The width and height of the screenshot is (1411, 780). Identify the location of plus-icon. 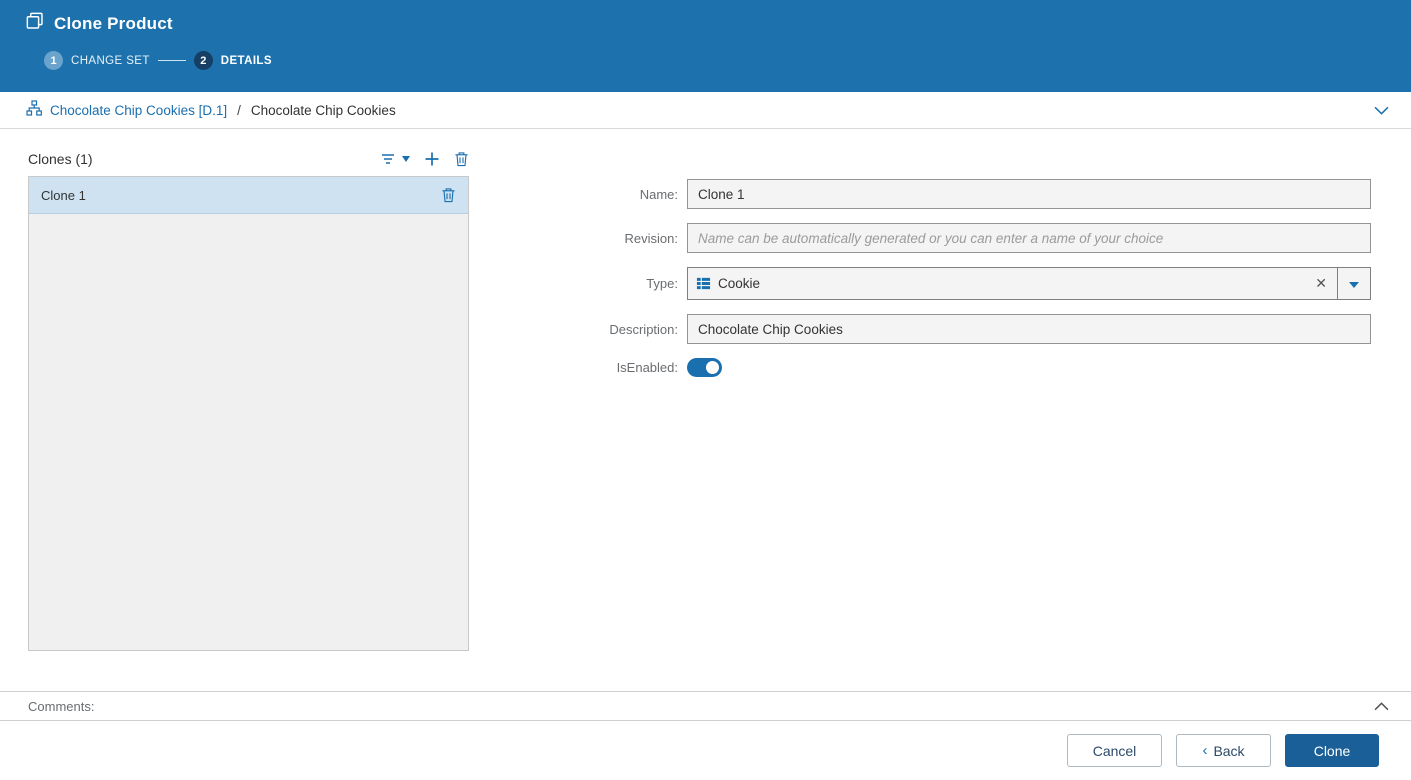
(432, 159).